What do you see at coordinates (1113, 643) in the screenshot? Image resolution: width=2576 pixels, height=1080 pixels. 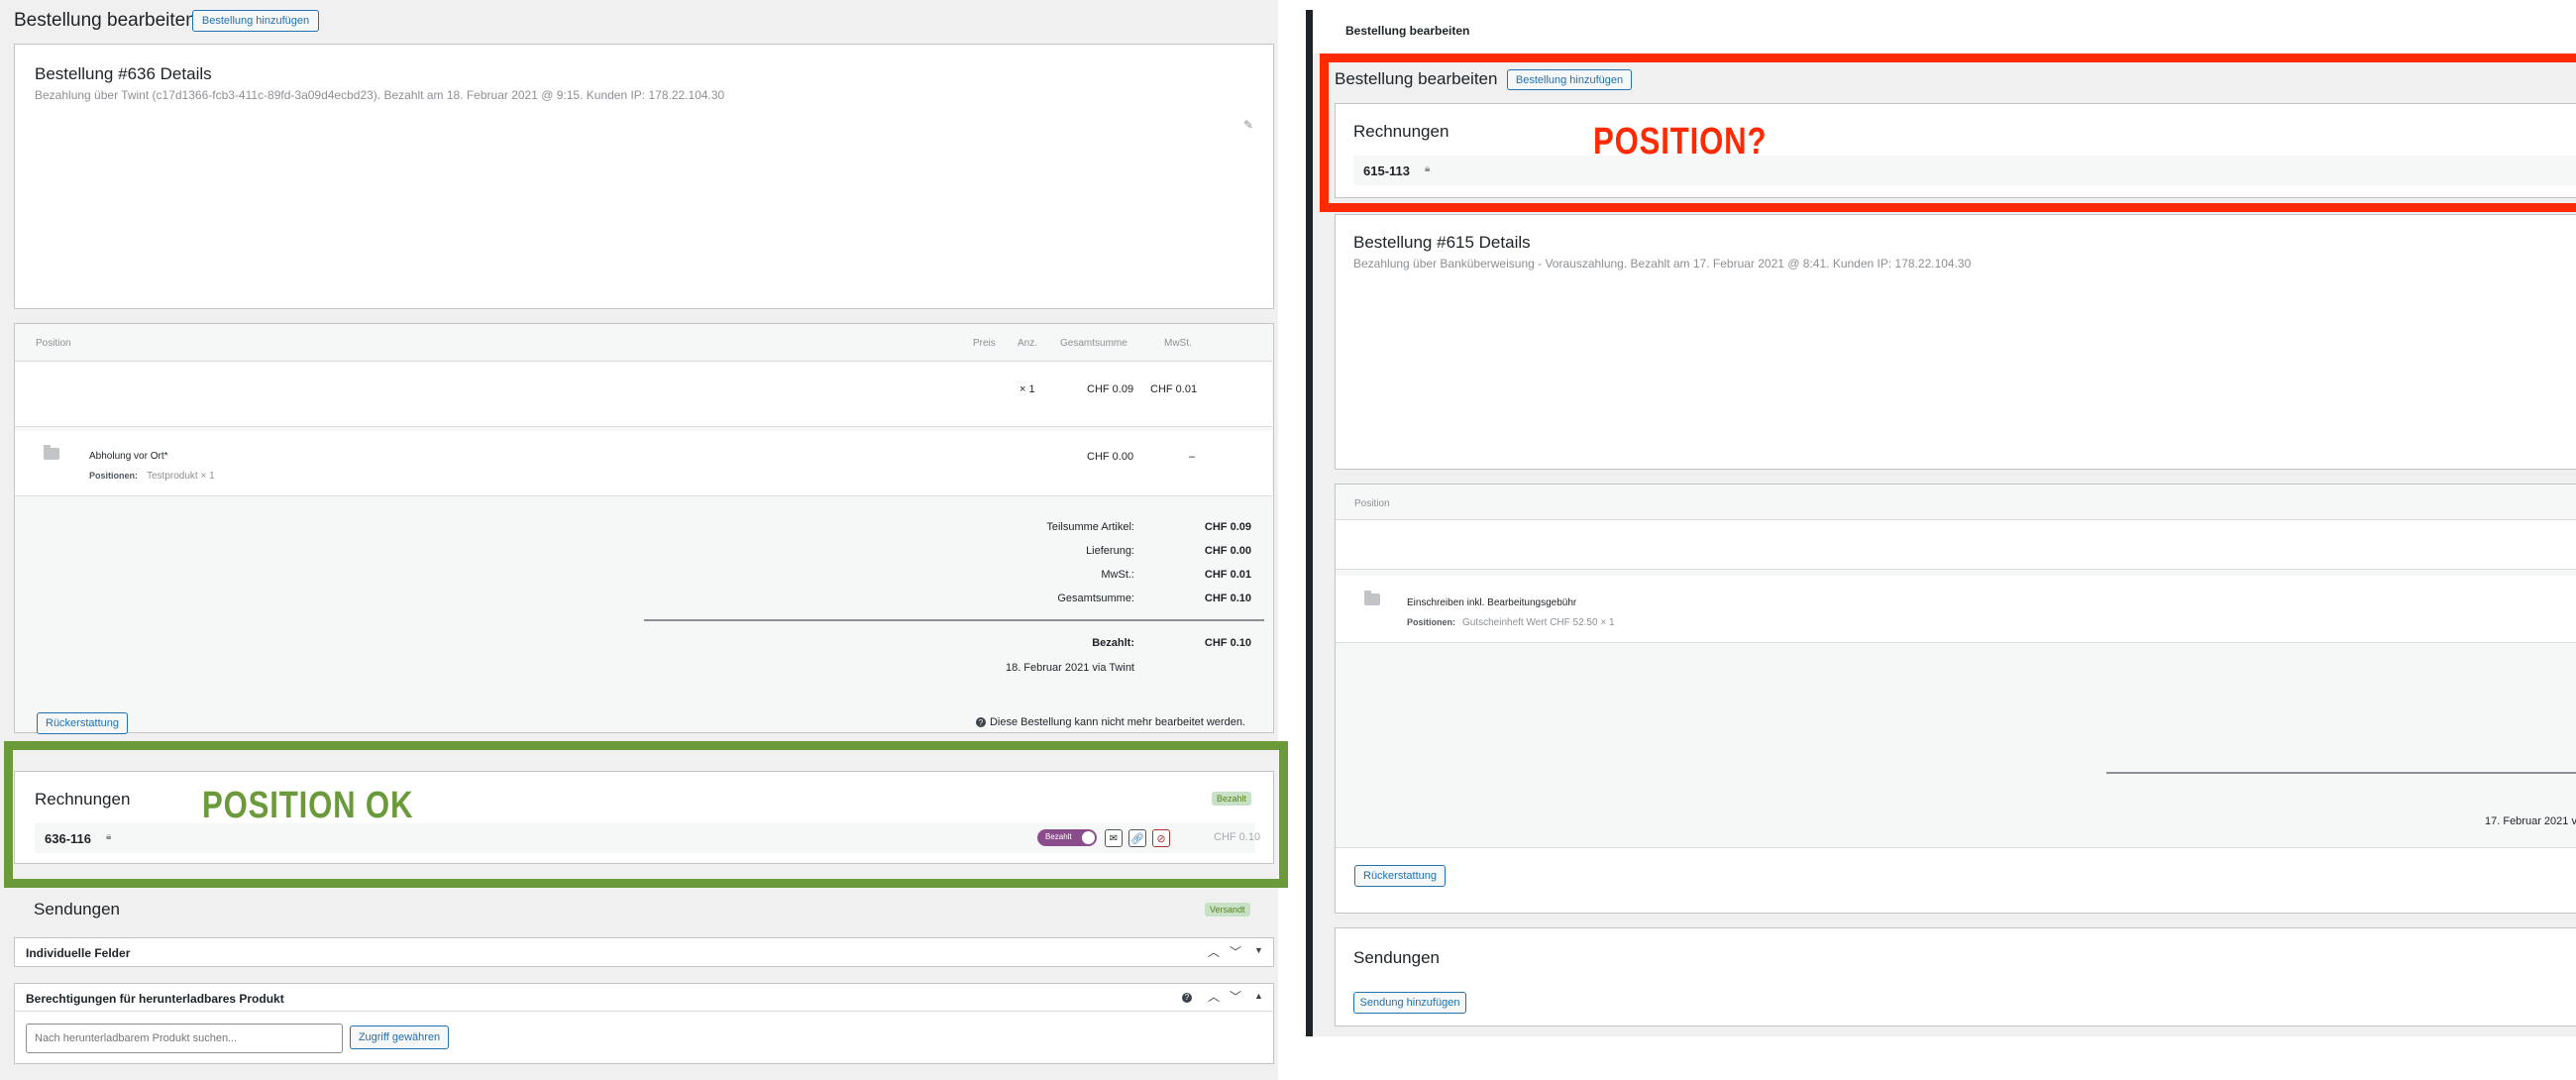 I see `paid-label: Bezahlt:` at bounding box center [1113, 643].